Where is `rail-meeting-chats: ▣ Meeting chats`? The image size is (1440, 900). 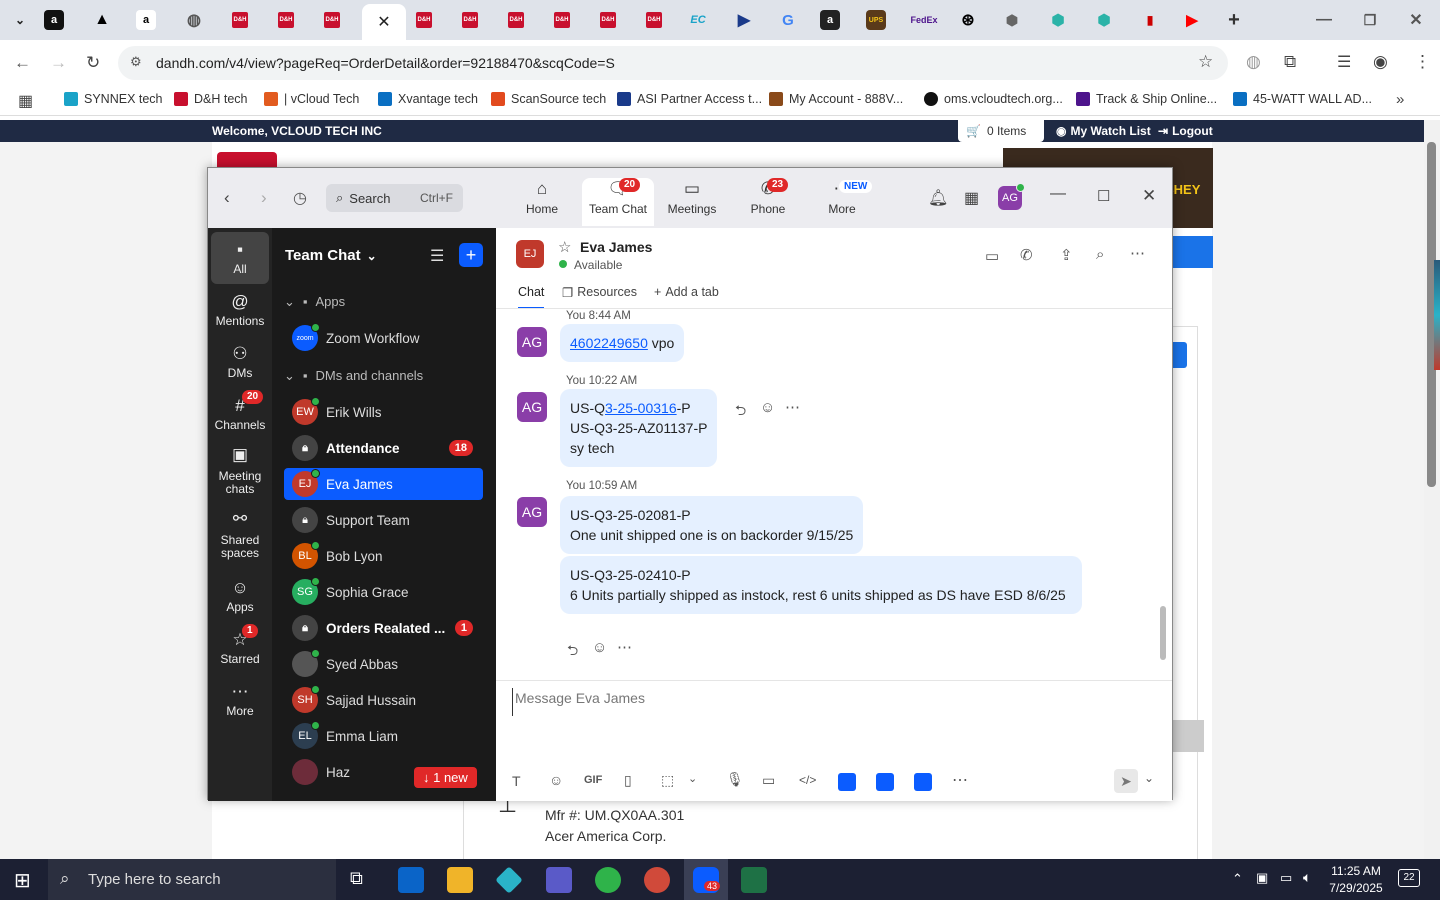
rail-meeting-chats: ▣ Meeting chats is located at coordinates (240, 471).